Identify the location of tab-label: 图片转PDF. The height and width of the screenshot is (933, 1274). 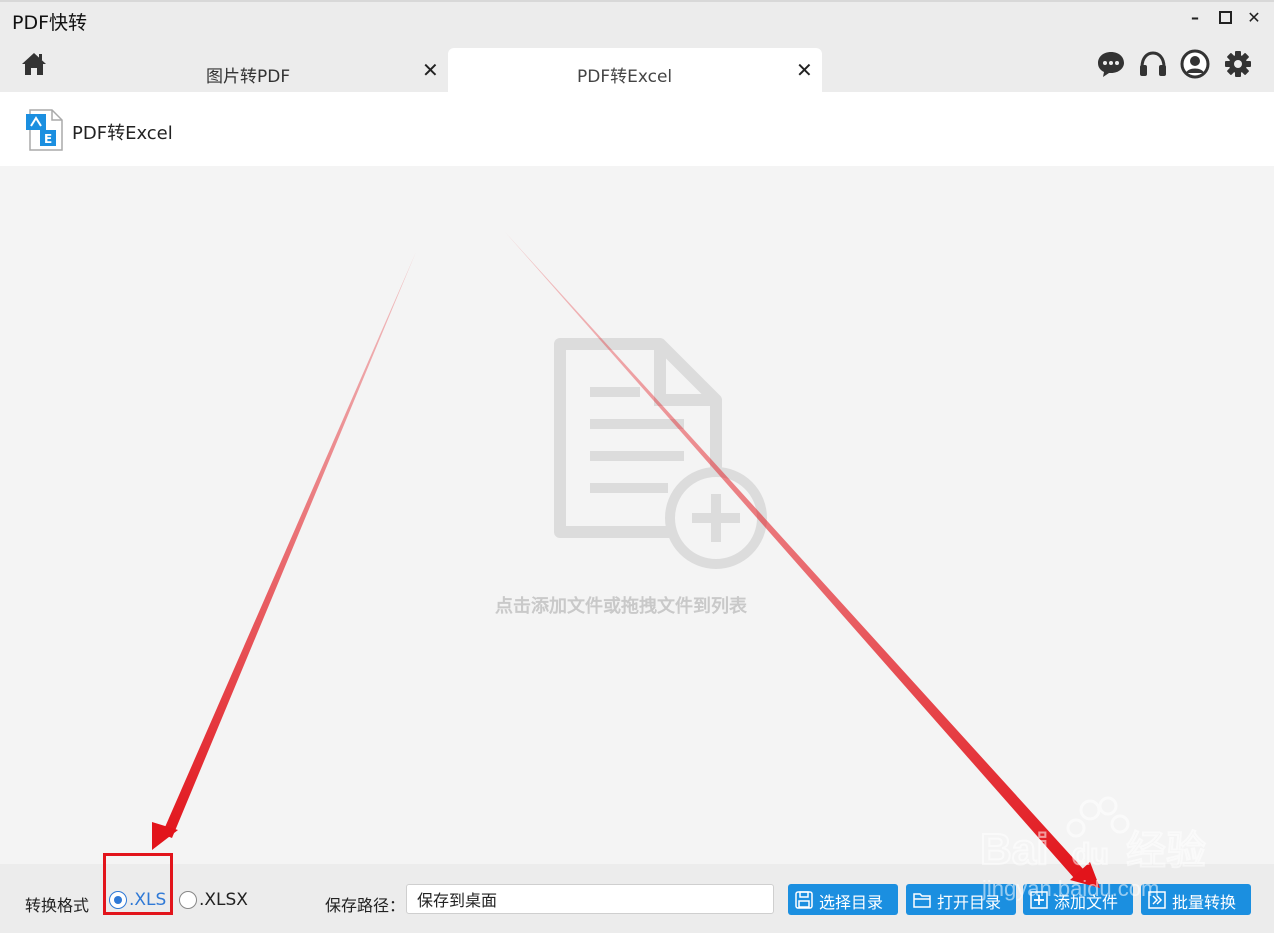
(248, 77).